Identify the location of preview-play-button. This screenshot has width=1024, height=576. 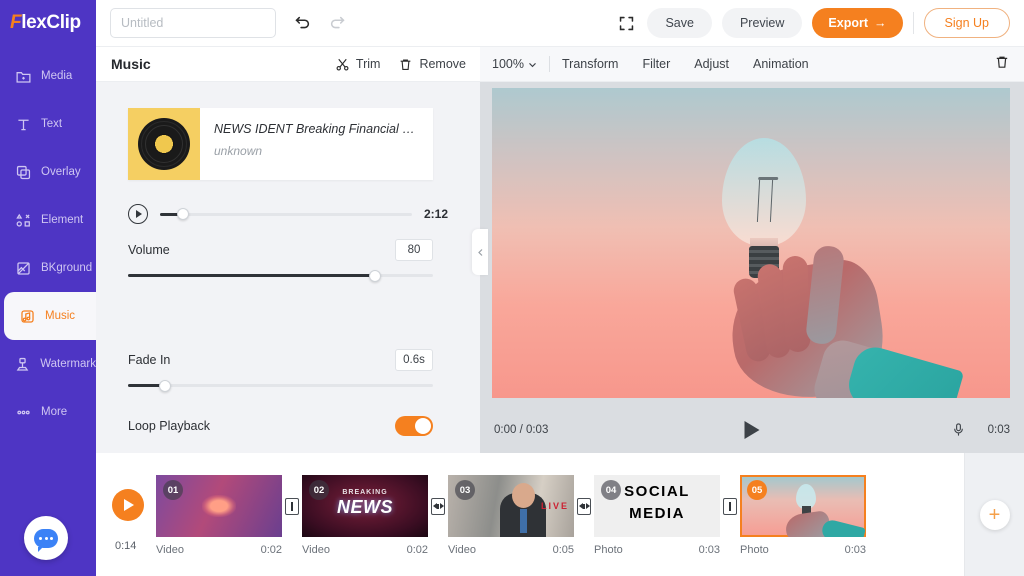
(752, 429).